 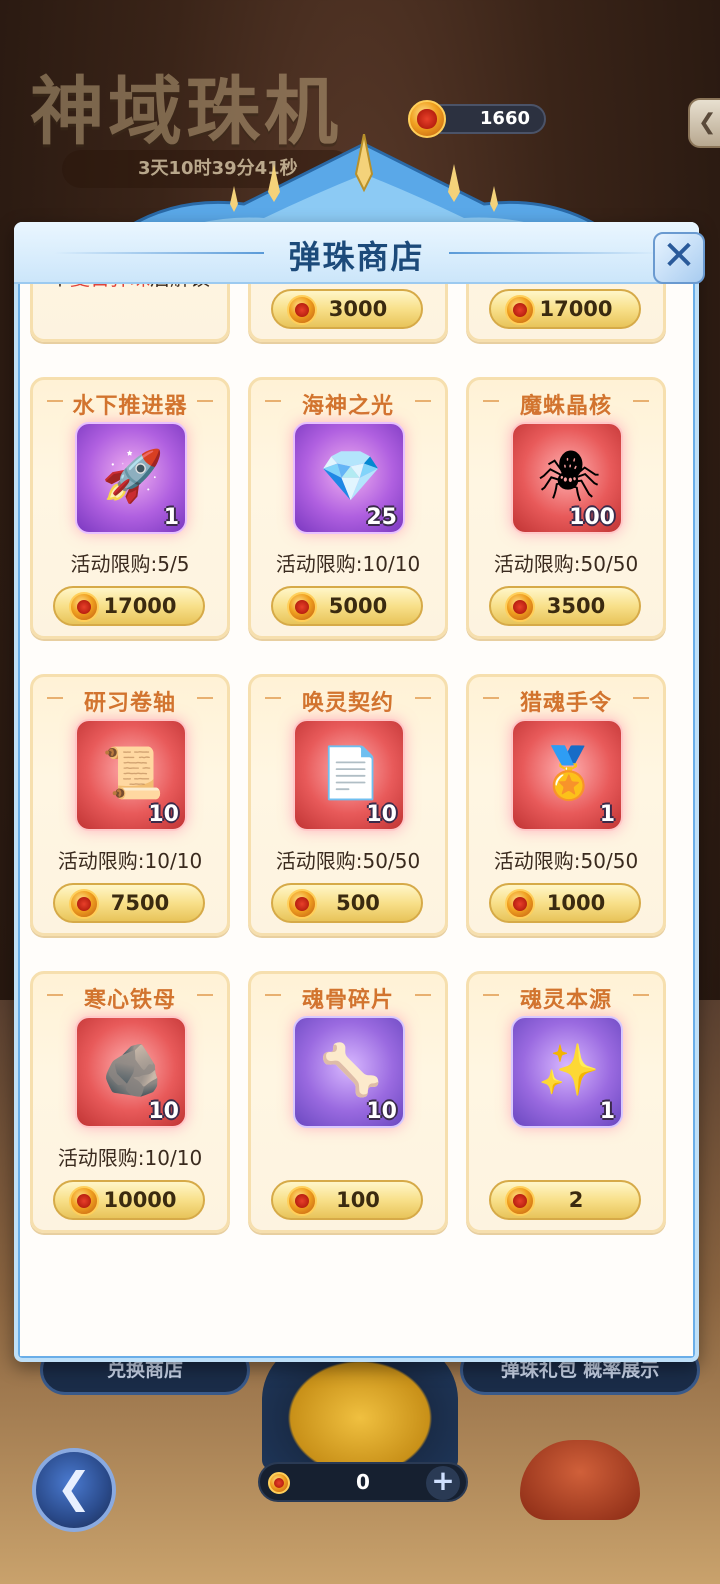 I want to click on buy-button: 10000, so click(x=129, y=1200).